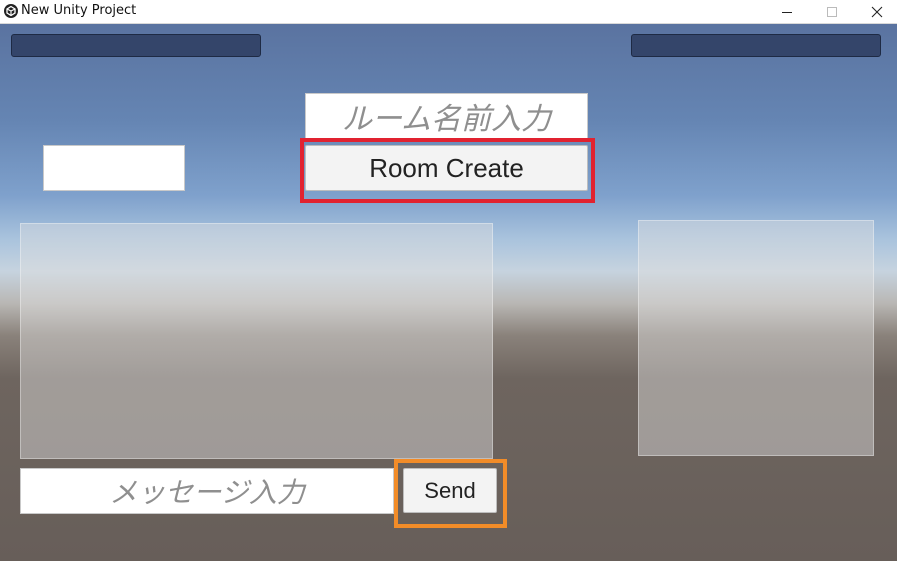 The width and height of the screenshot is (897, 561). Describe the element at coordinates (450, 493) in the screenshot. I see `send-highlight` at that location.